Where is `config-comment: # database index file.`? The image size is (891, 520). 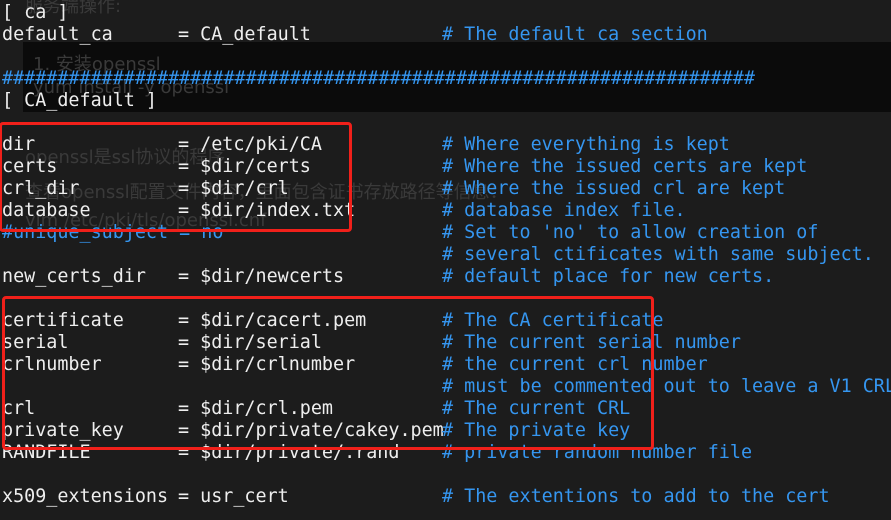
config-comment: # database index file. is located at coordinates (564, 210).